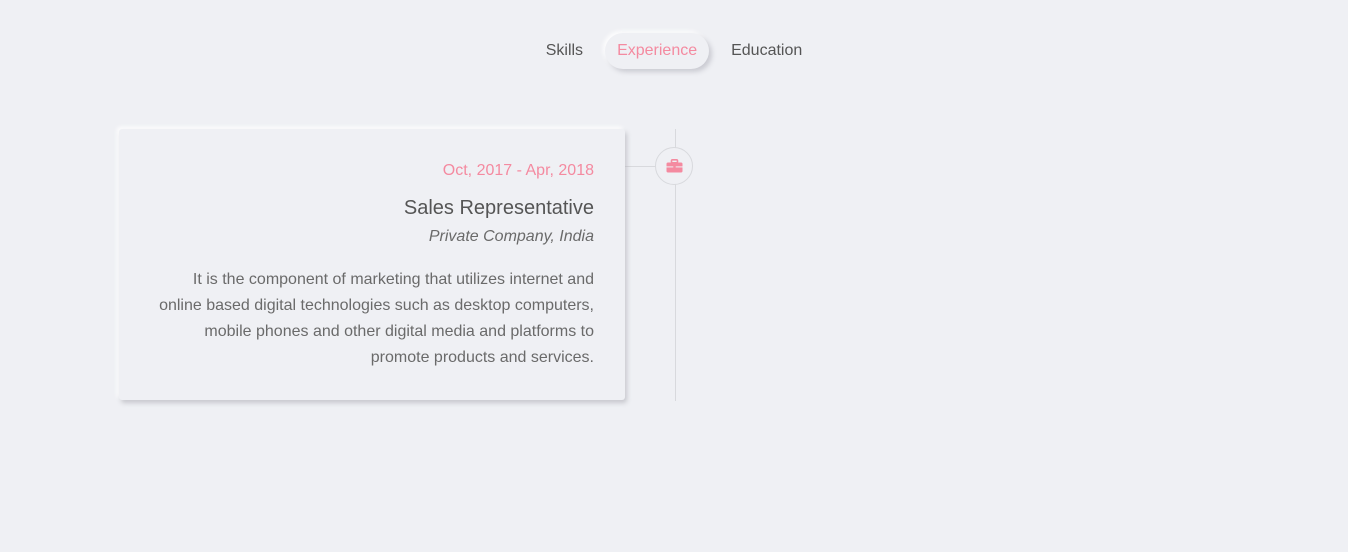 The height and width of the screenshot is (552, 1348). Describe the element at coordinates (564, 51) in the screenshot. I see `tab-skills: Skills` at that location.